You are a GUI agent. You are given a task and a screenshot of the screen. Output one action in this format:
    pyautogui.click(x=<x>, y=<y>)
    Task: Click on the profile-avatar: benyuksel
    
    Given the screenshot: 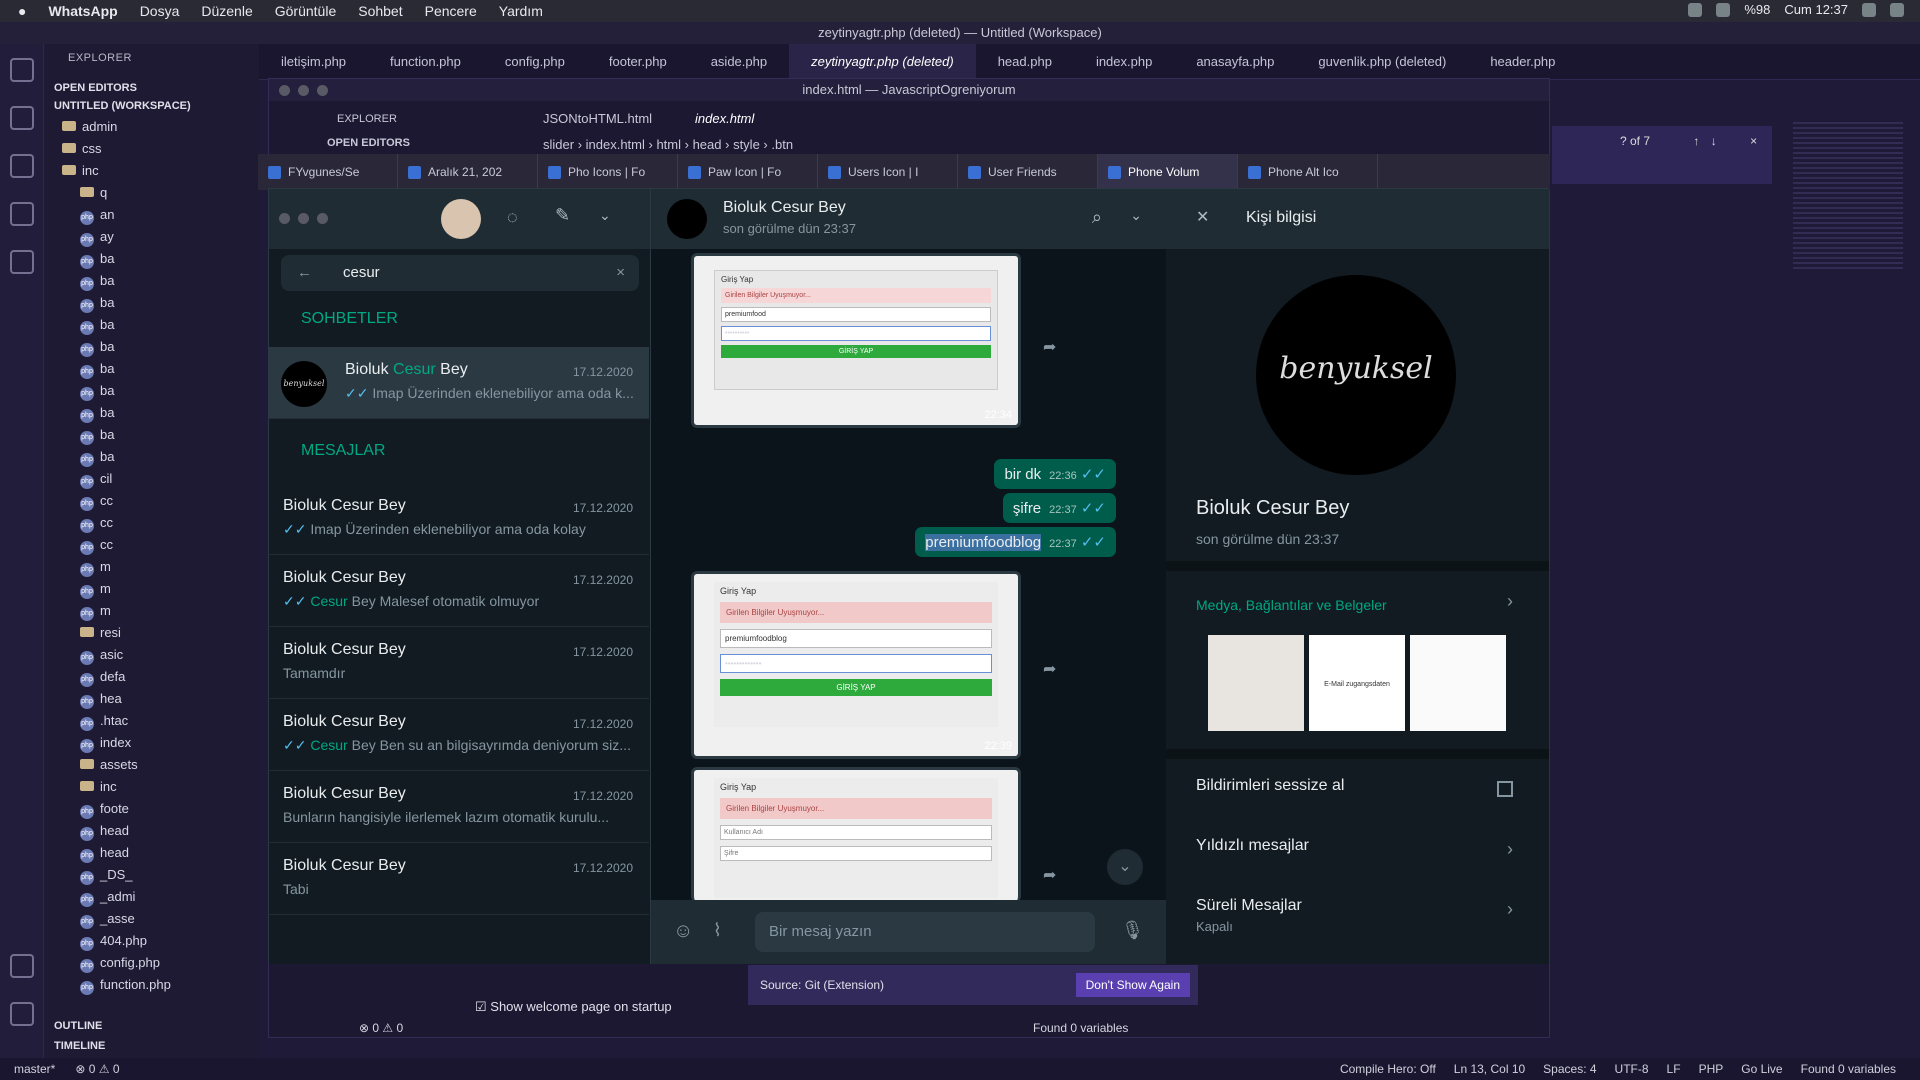 What is the action you would take?
    pyautogui.click(x=1356, y=375)
    